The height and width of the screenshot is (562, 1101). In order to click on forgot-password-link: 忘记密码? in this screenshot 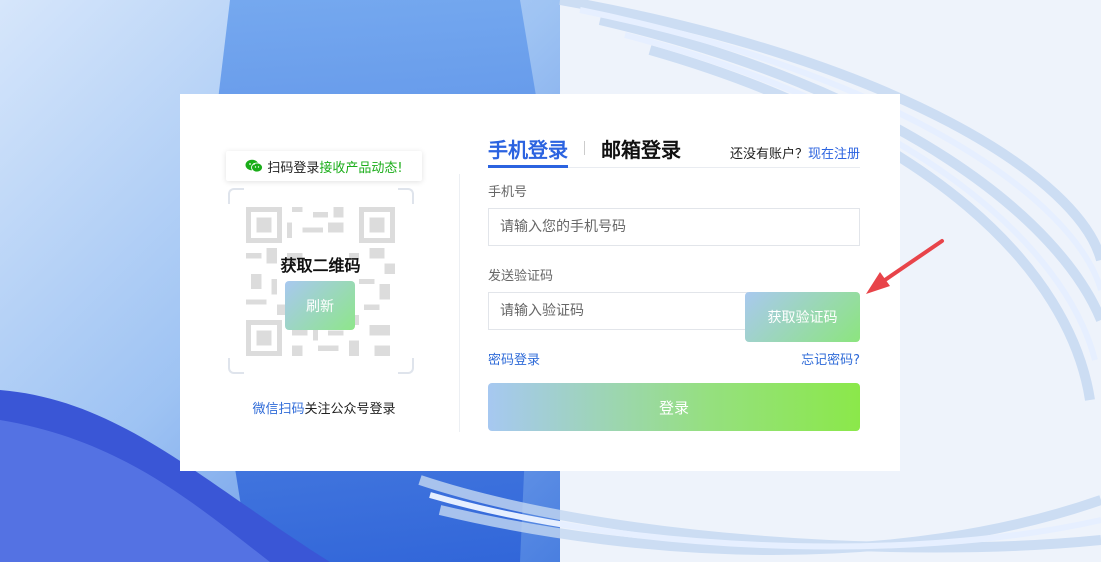, I will do `click(830, 358)`.